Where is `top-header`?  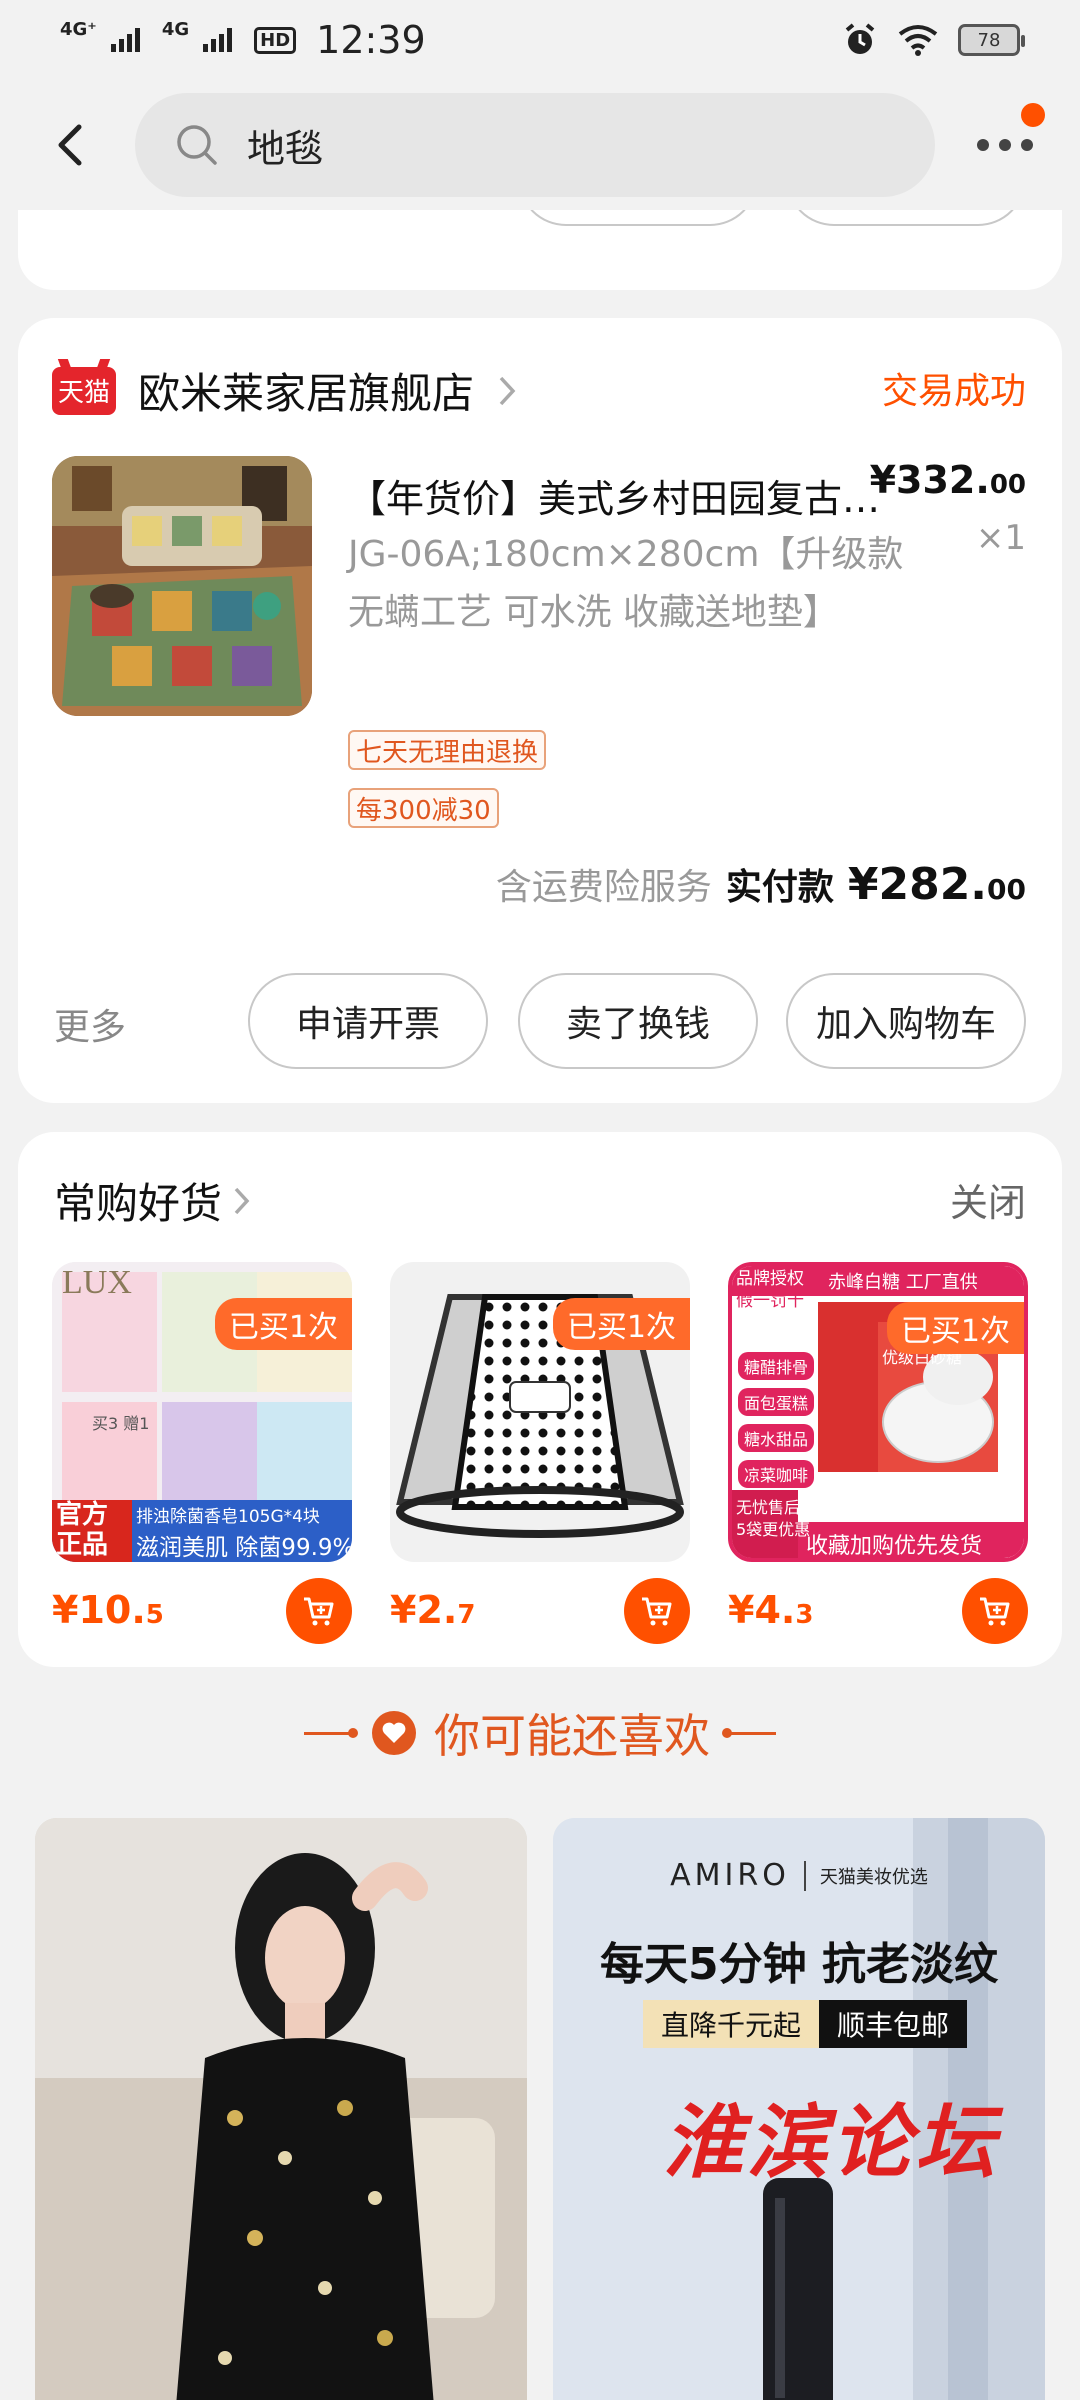
top-header is located at coordinates (540, 145).